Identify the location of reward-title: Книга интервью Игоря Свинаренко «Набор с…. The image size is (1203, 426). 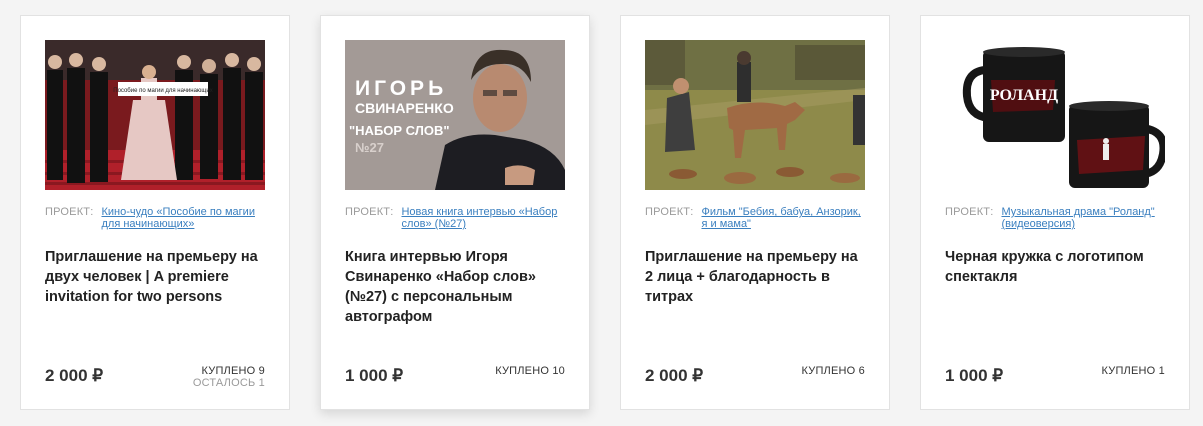
(456, 287).